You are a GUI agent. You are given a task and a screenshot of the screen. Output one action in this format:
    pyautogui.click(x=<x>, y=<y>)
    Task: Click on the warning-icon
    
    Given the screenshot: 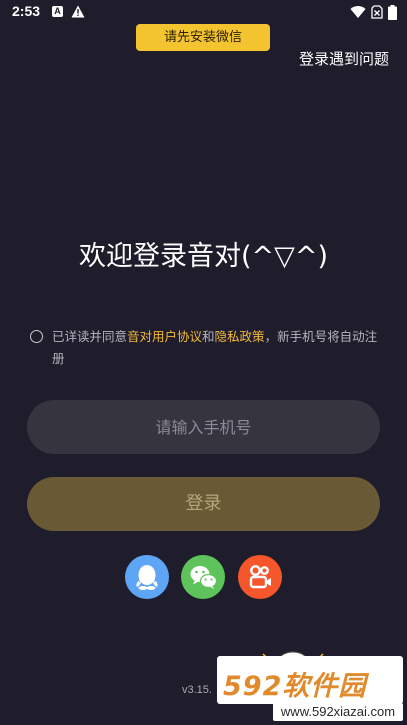 What is the action you would take?
    pyautogui.click(x=78, y=11)
    